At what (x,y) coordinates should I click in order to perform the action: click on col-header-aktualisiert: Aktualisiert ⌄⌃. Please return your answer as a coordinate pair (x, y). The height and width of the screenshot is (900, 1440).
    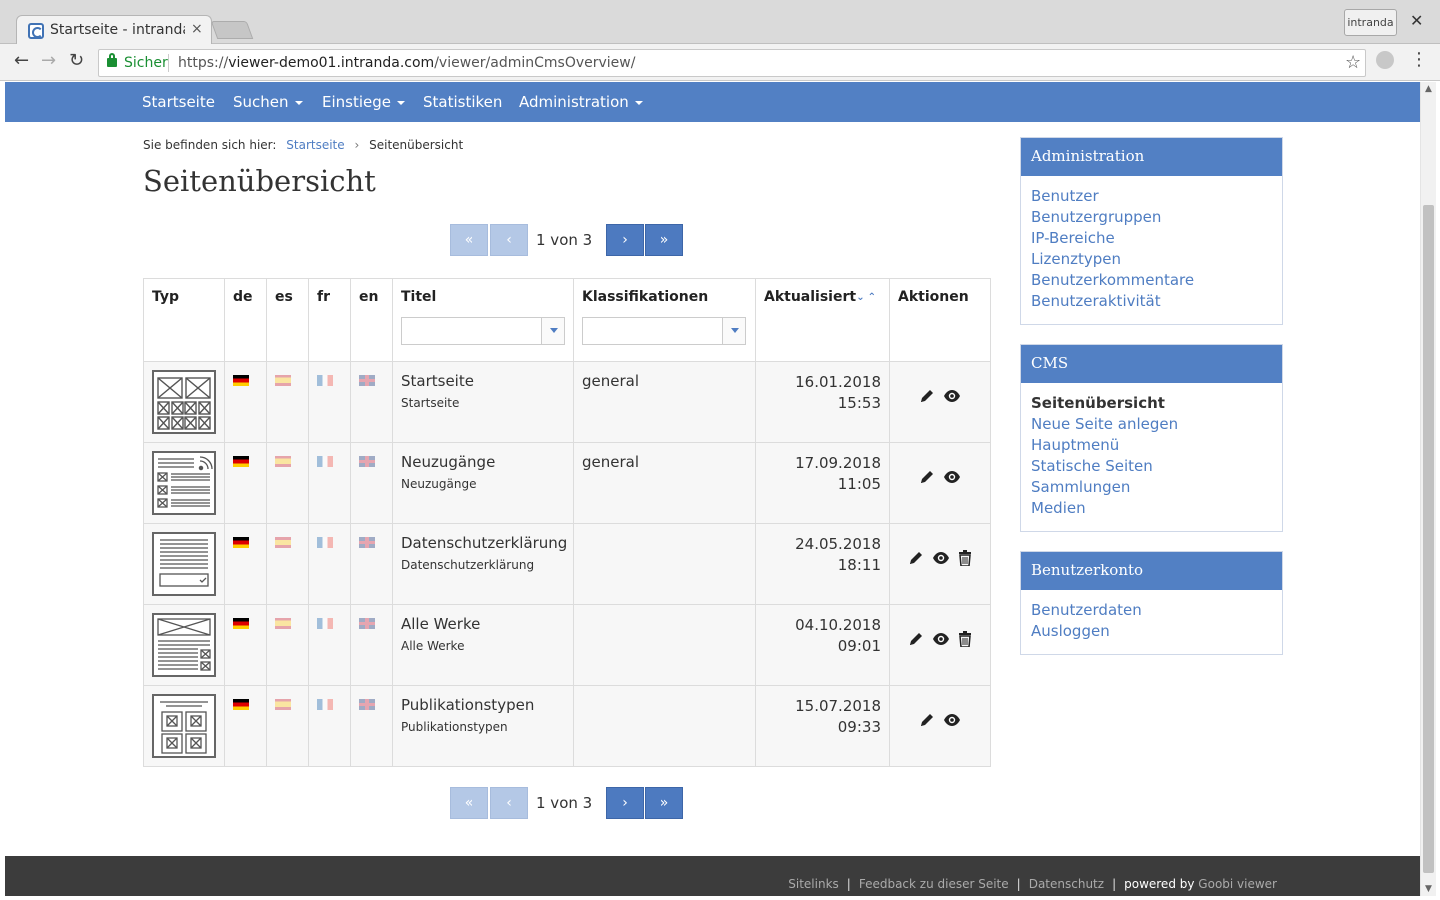
    Looking at the image, I should click on (822, 320).